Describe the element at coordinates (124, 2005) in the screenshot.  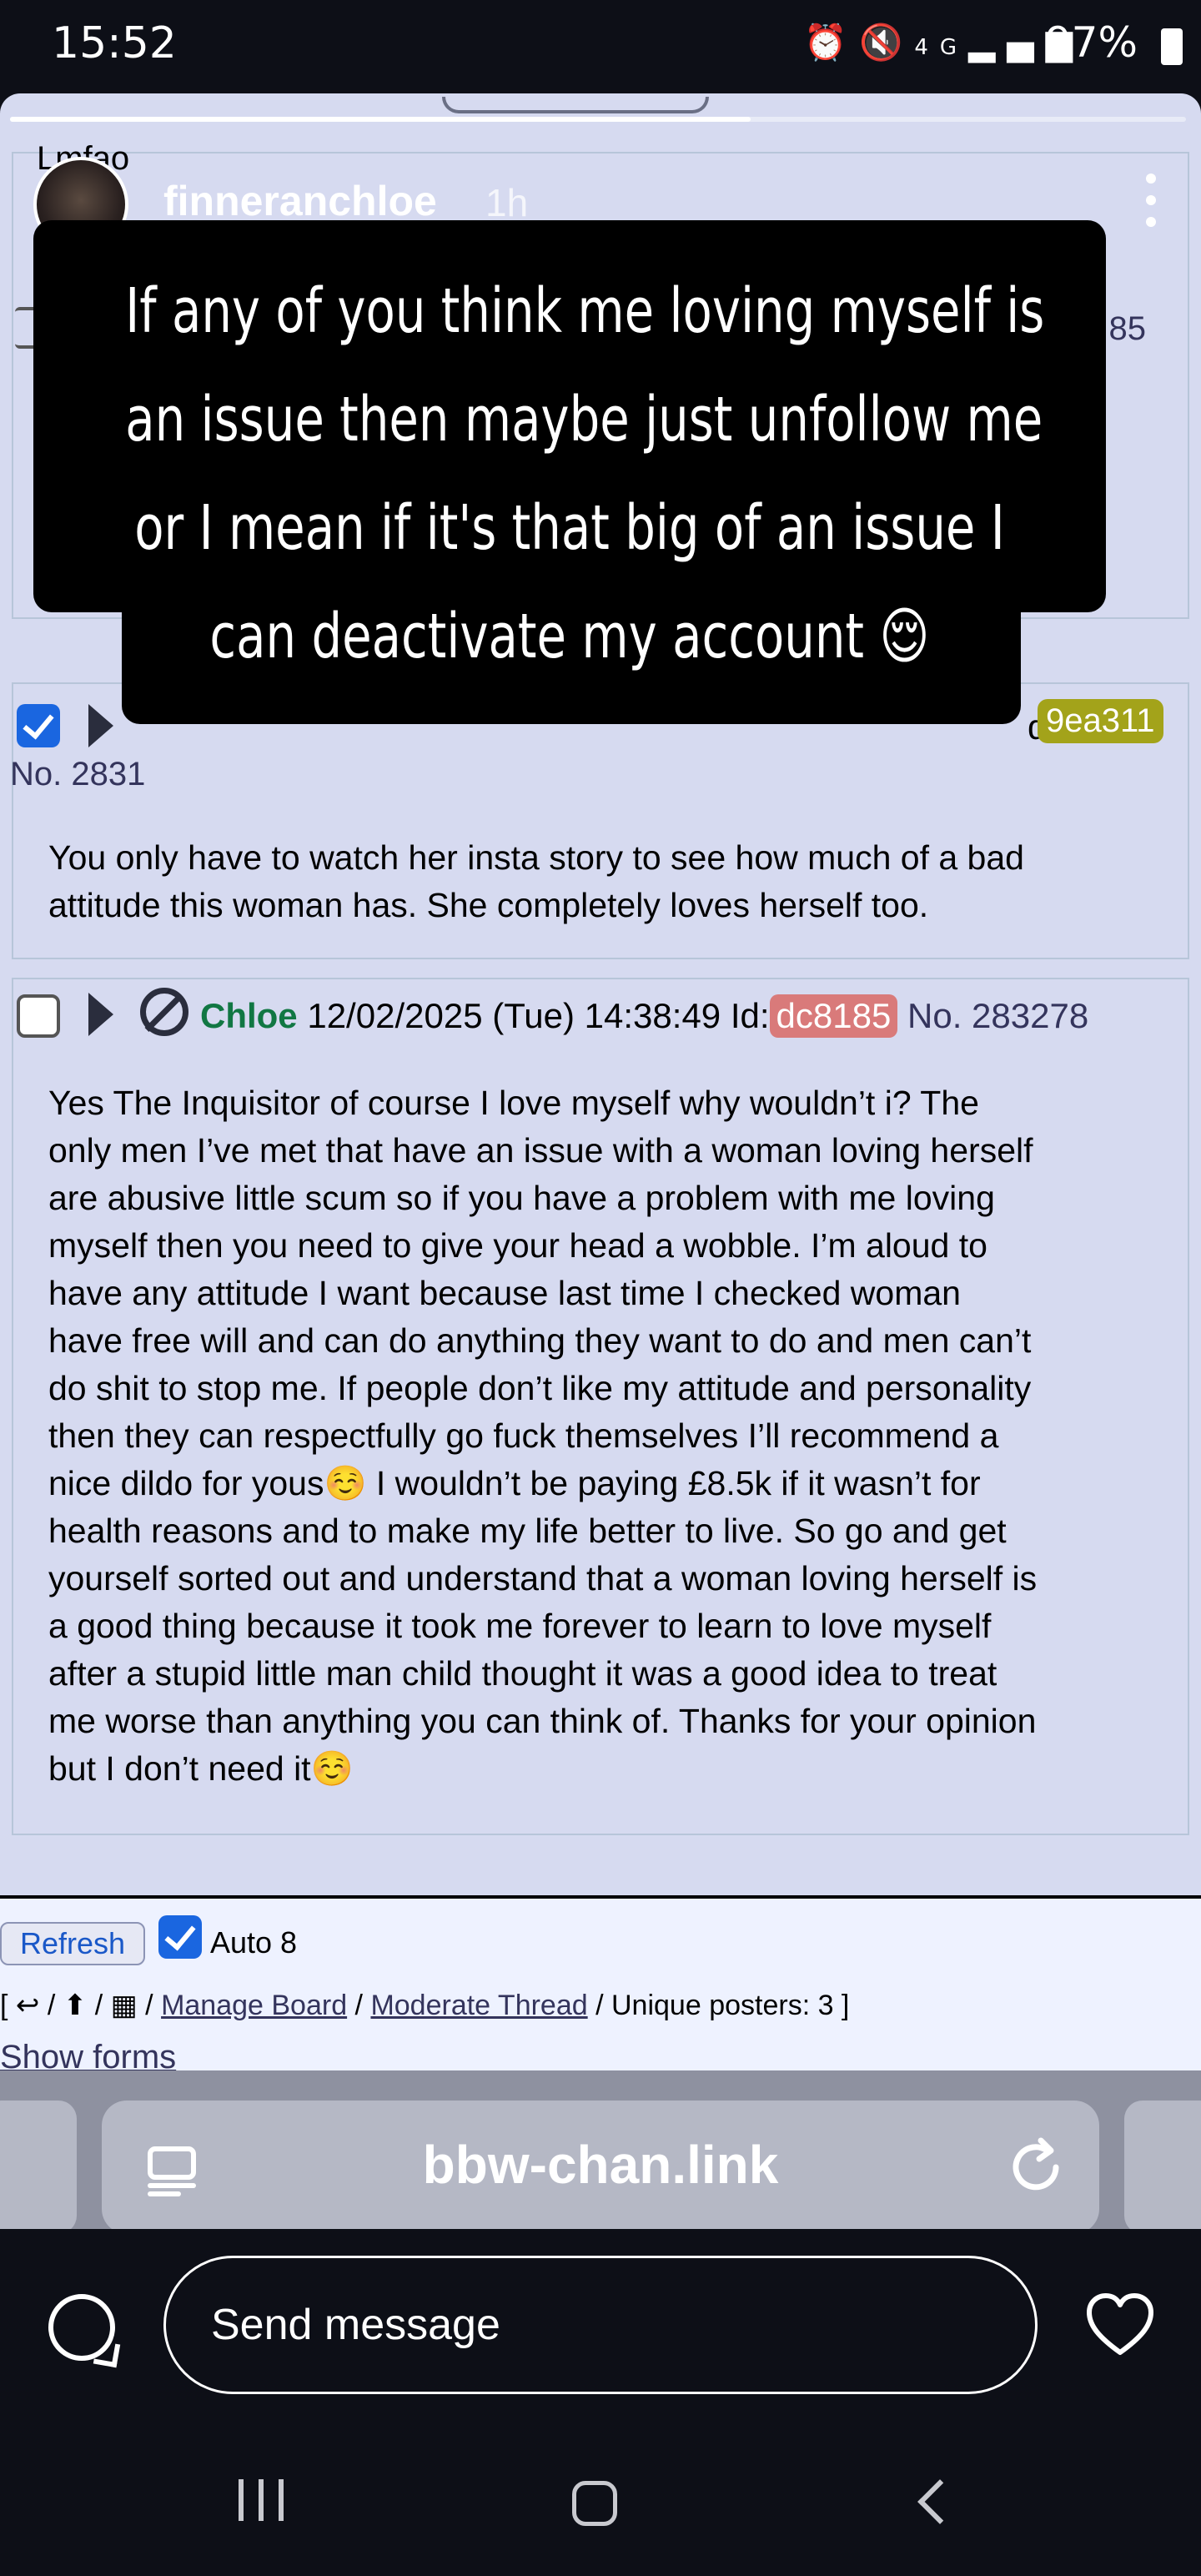
I see `catalog-grid-icon: ▦` at that location.